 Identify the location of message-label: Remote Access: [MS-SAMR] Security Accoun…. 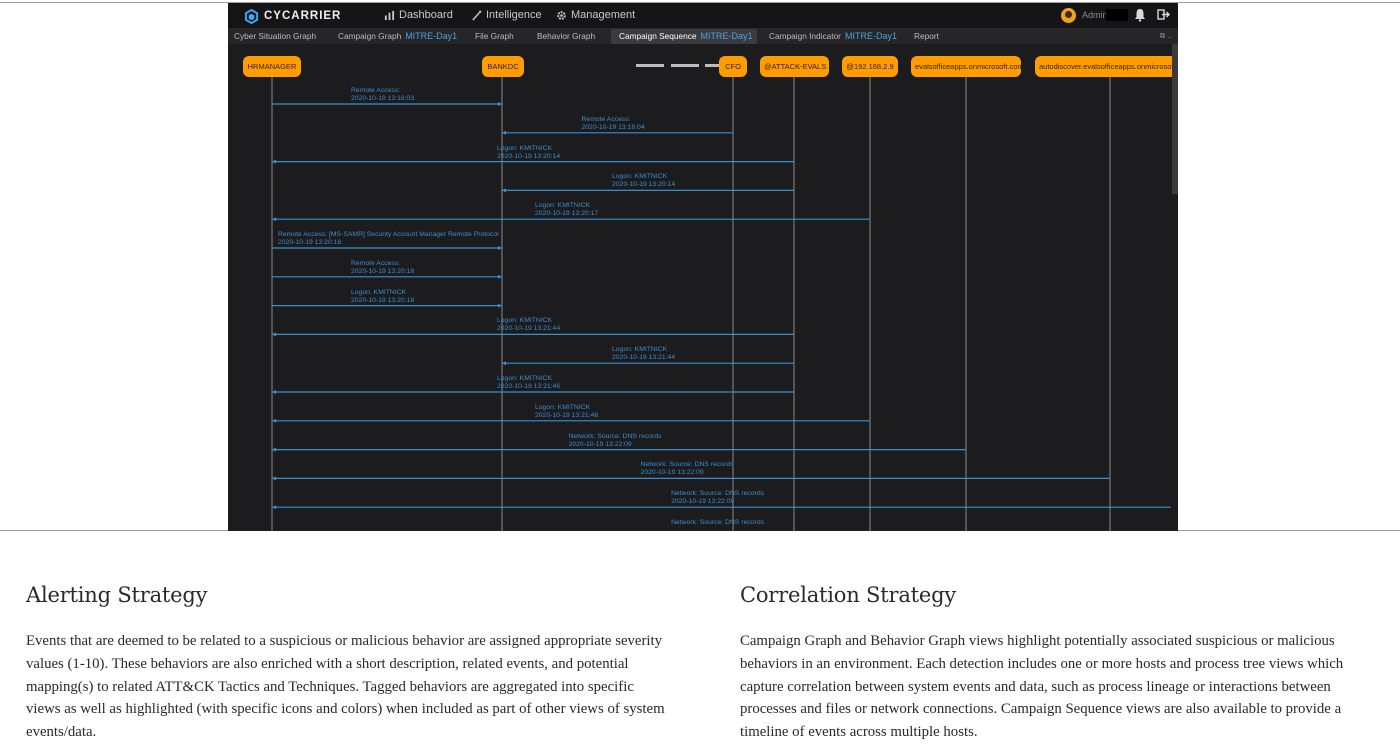
(388, 239).